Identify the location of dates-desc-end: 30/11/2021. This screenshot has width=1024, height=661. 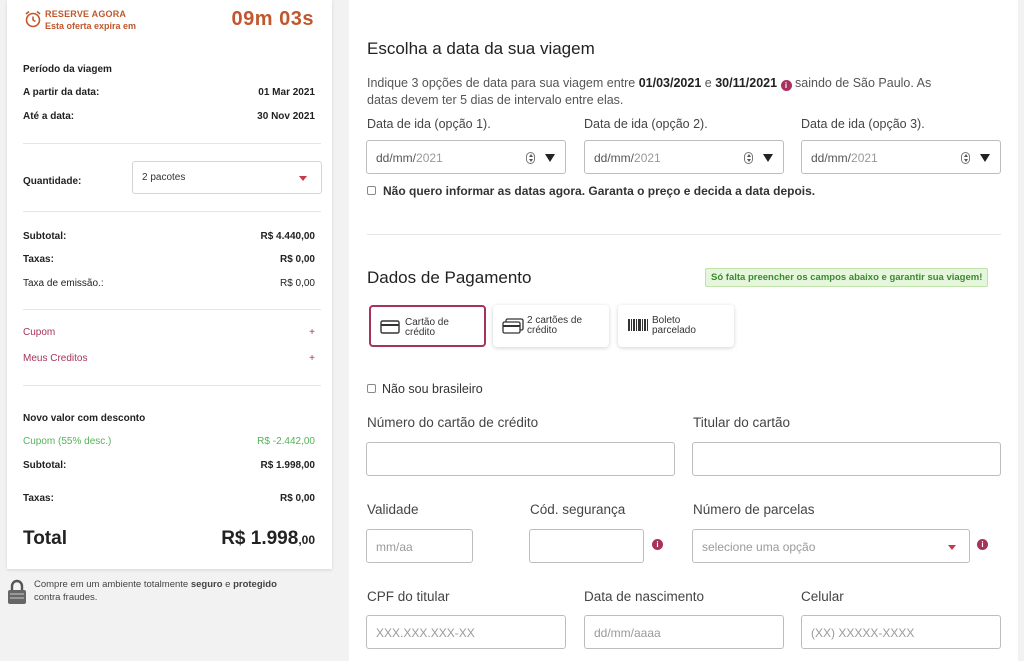
(746, 83).